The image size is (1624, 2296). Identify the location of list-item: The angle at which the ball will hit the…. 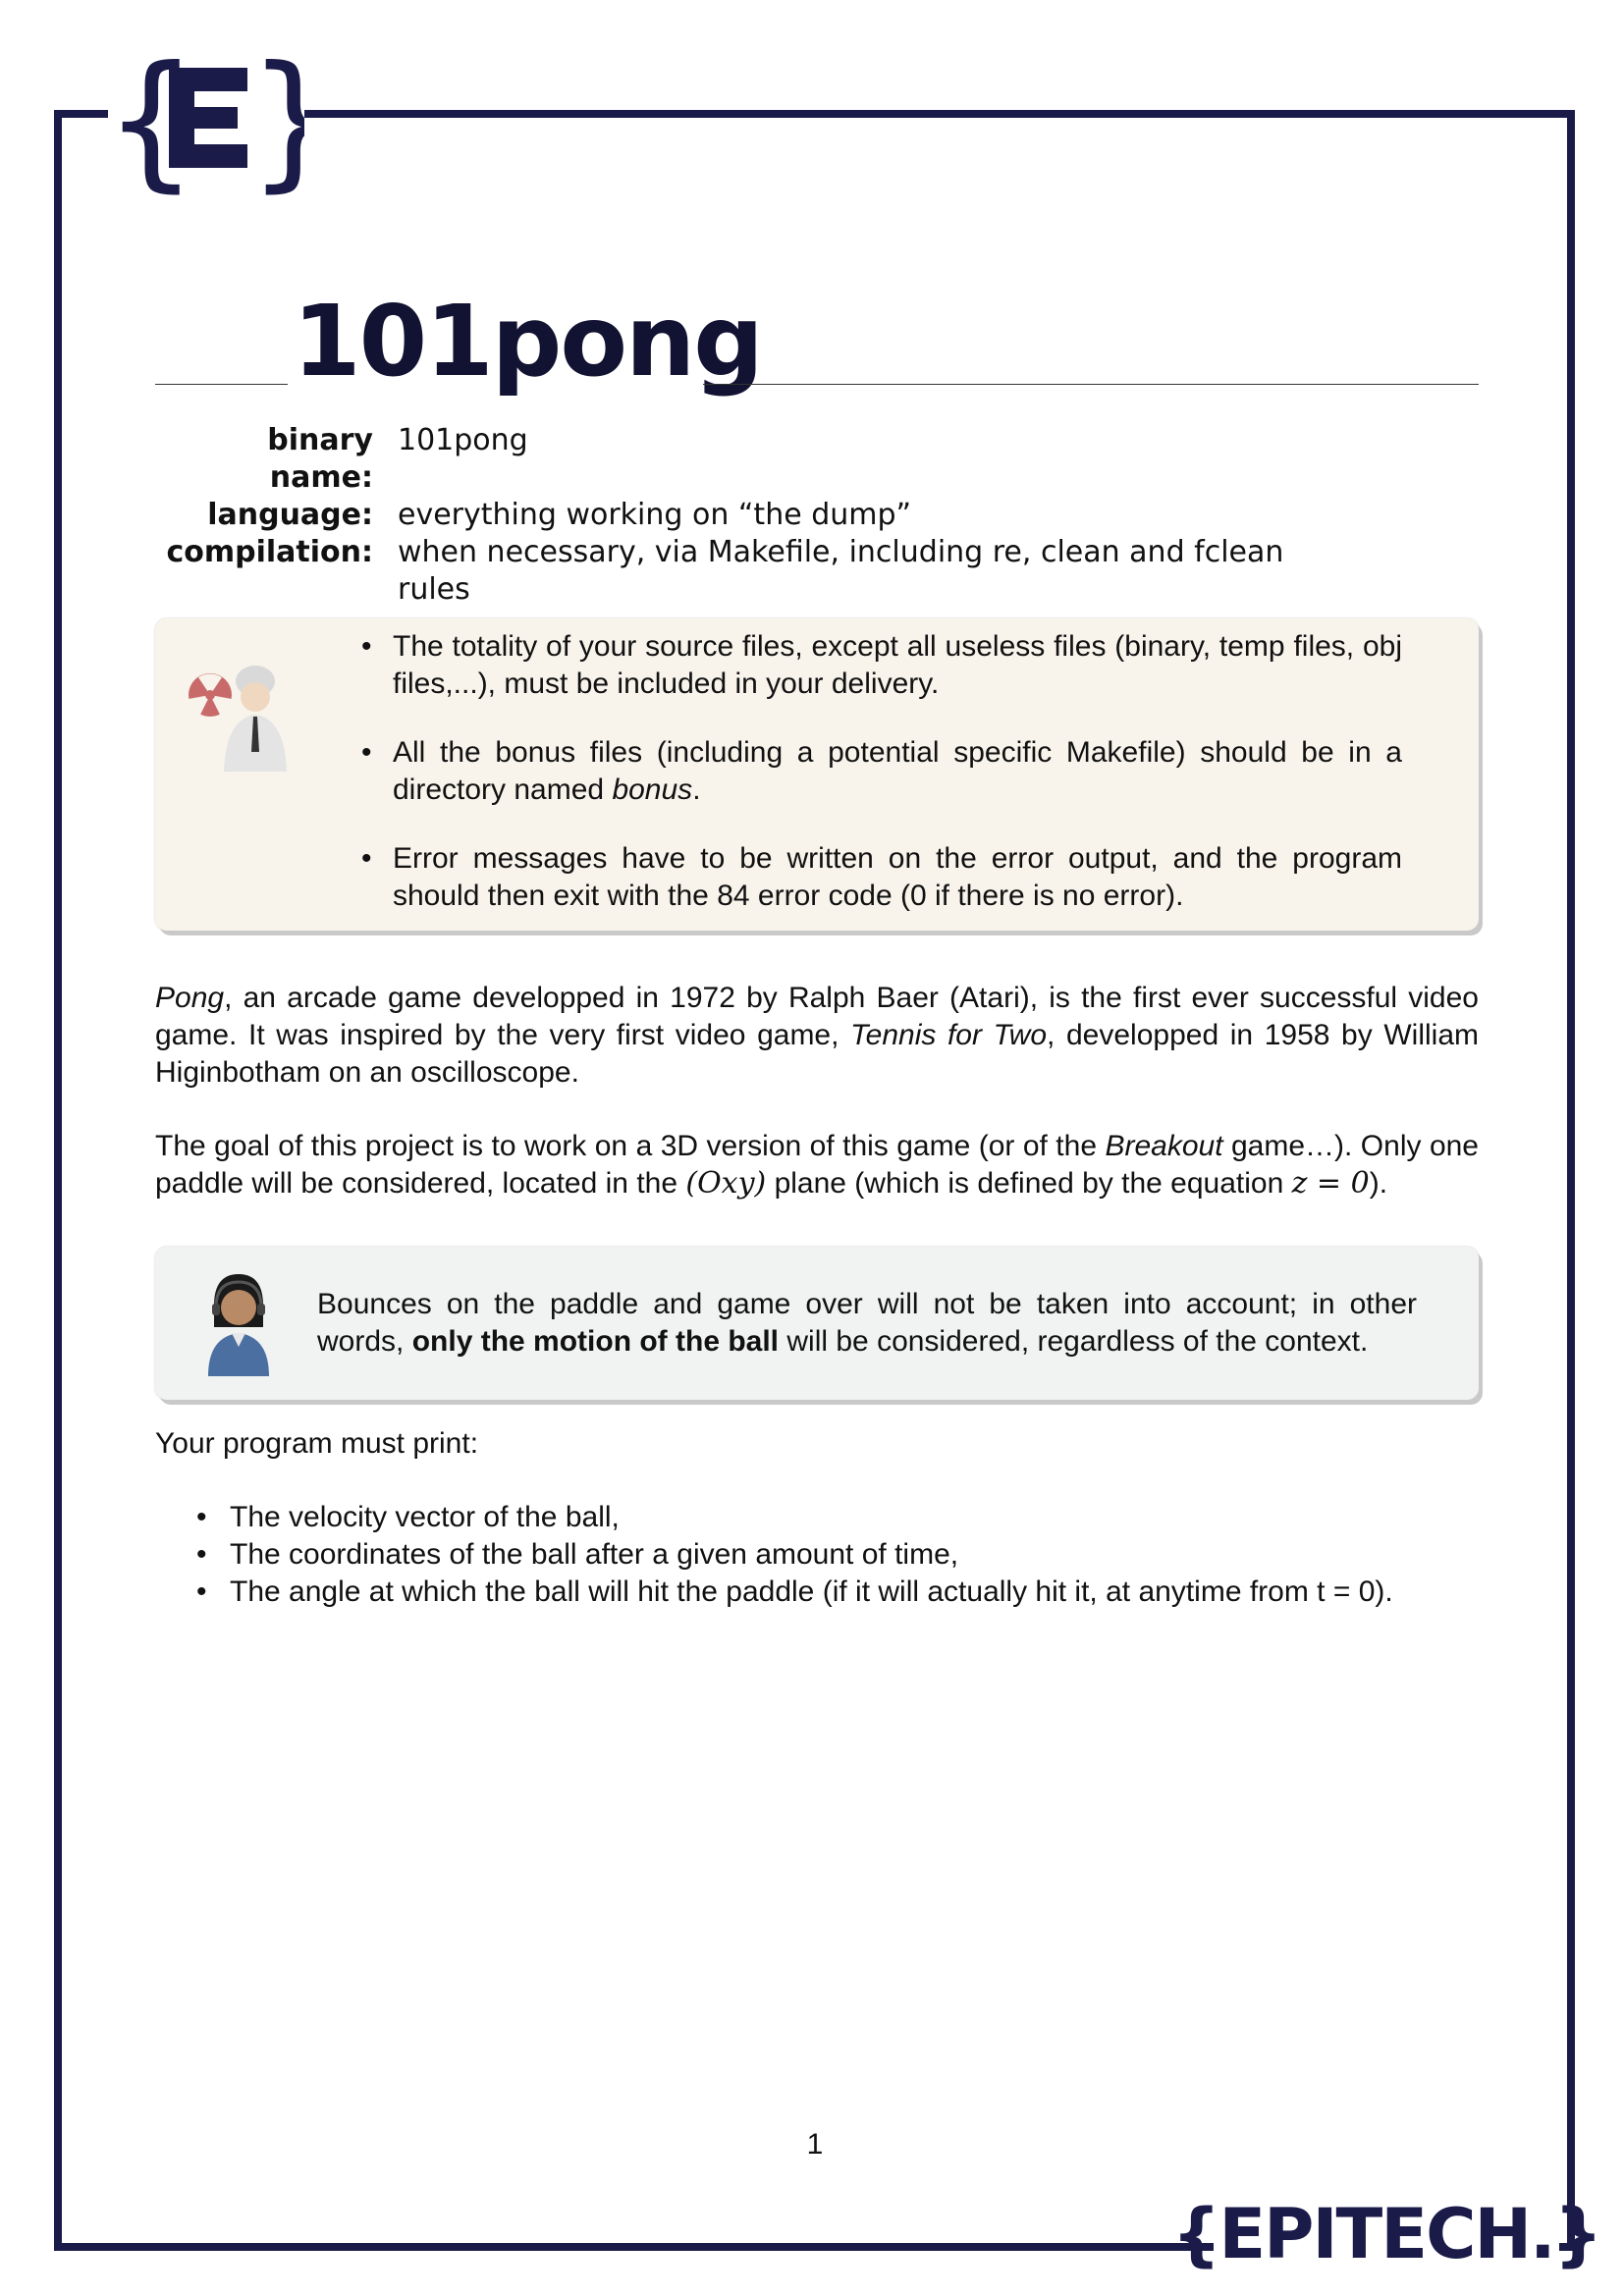
(794, 1593).